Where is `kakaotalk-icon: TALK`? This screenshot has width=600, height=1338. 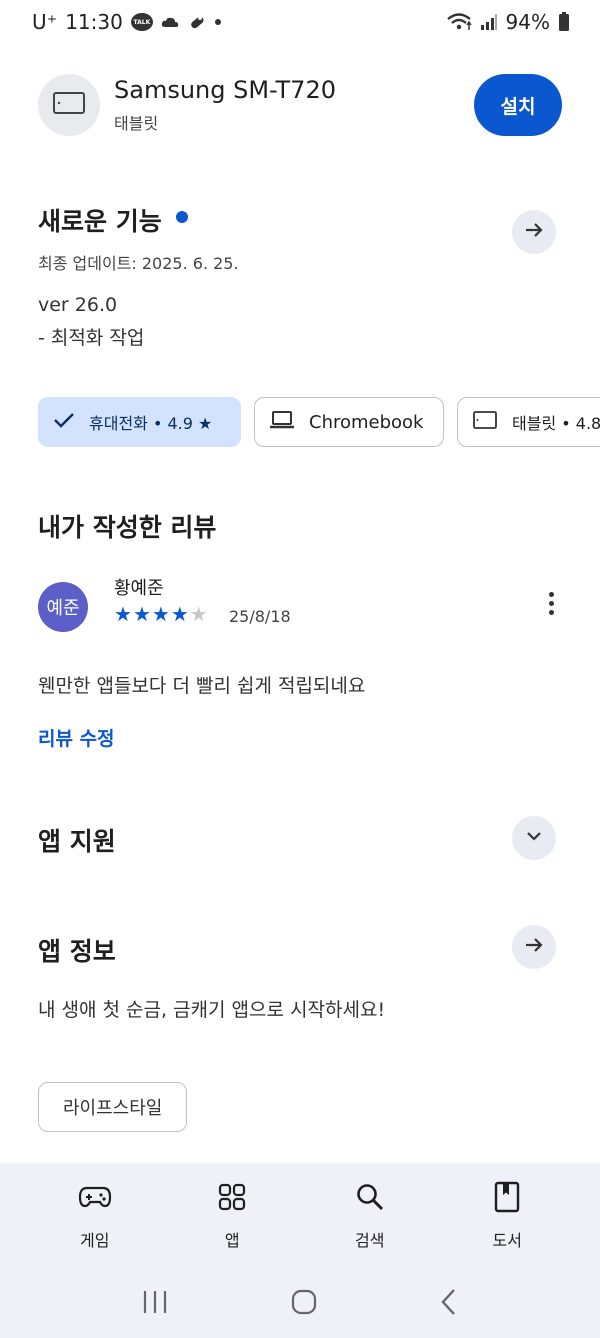
kakaotalk-icon: TALK is located at coordinates (141, 22).